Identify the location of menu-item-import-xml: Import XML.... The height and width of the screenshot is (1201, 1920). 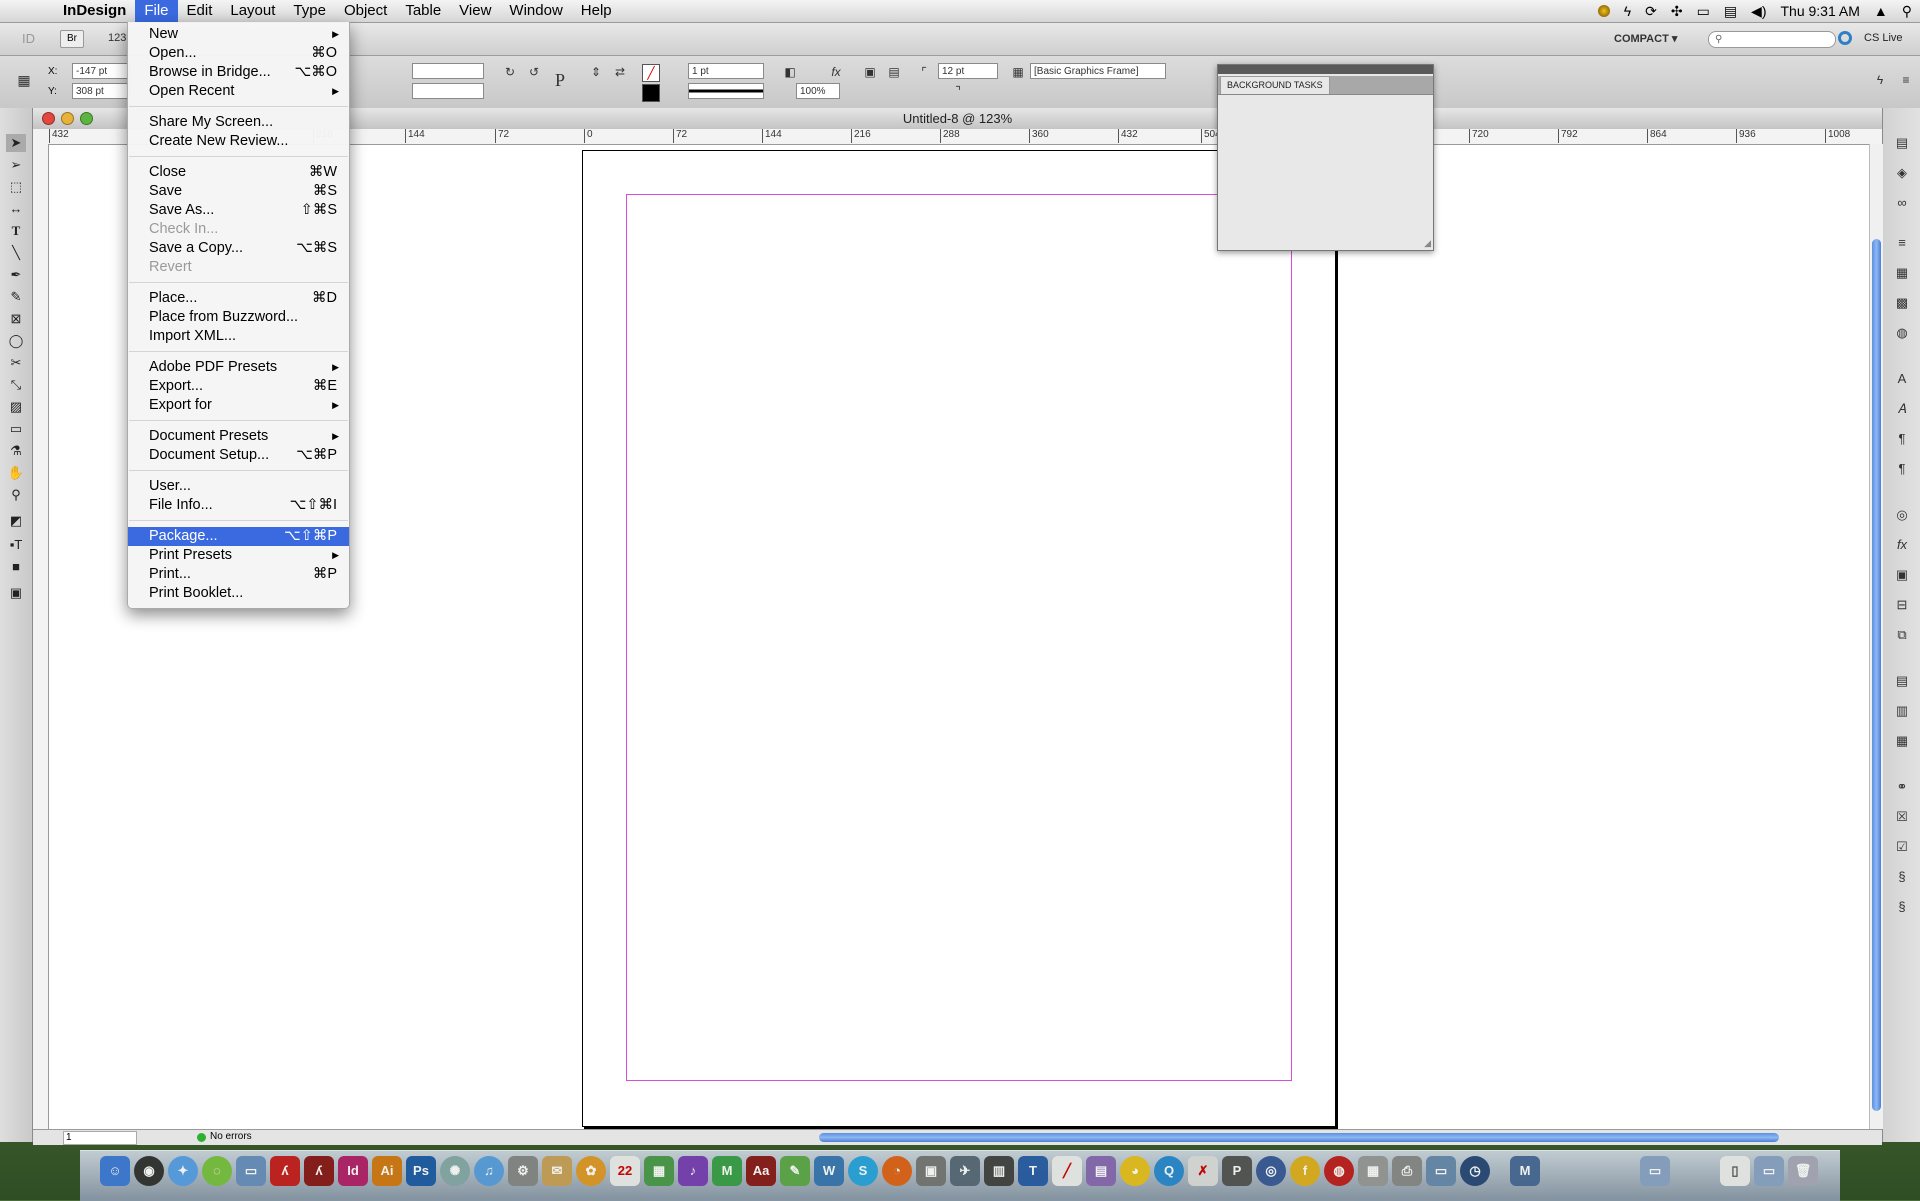
(238, 336).